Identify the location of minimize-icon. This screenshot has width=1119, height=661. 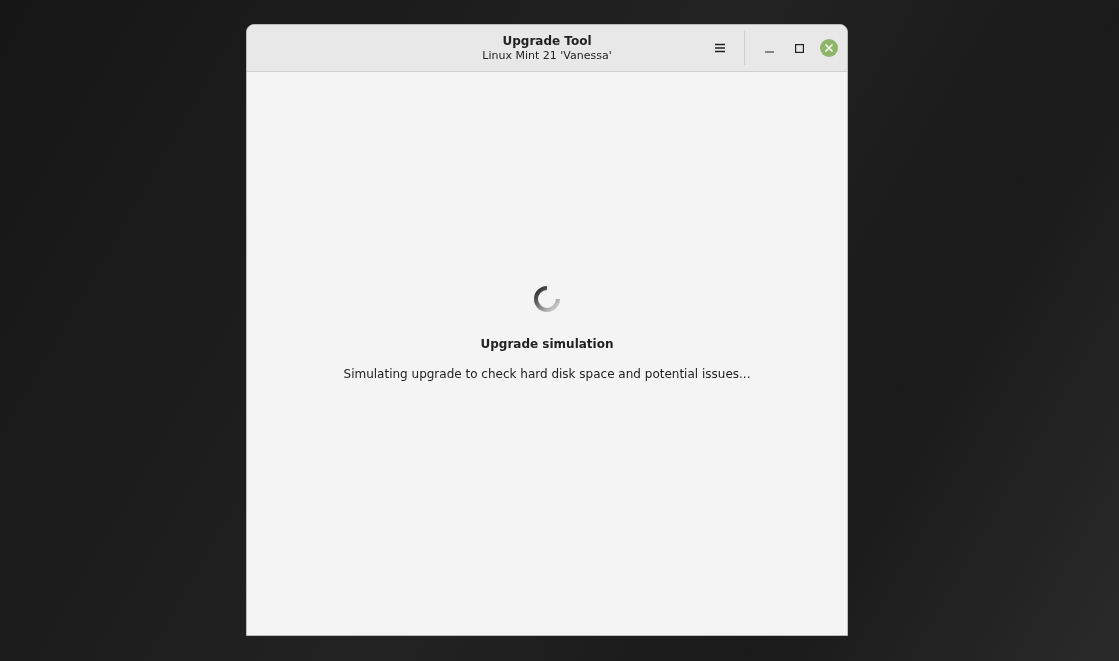
(769, 51).